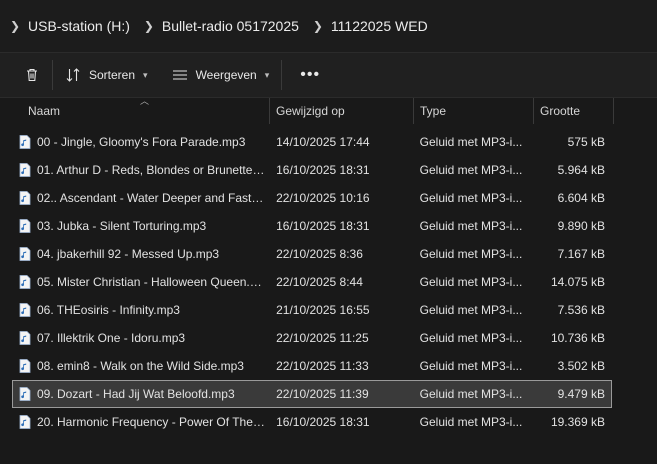  What do you see at coordinates (574, 111) in the screenshot?
I see `column-header-size: Grootte` at bounding box center [574, 111].